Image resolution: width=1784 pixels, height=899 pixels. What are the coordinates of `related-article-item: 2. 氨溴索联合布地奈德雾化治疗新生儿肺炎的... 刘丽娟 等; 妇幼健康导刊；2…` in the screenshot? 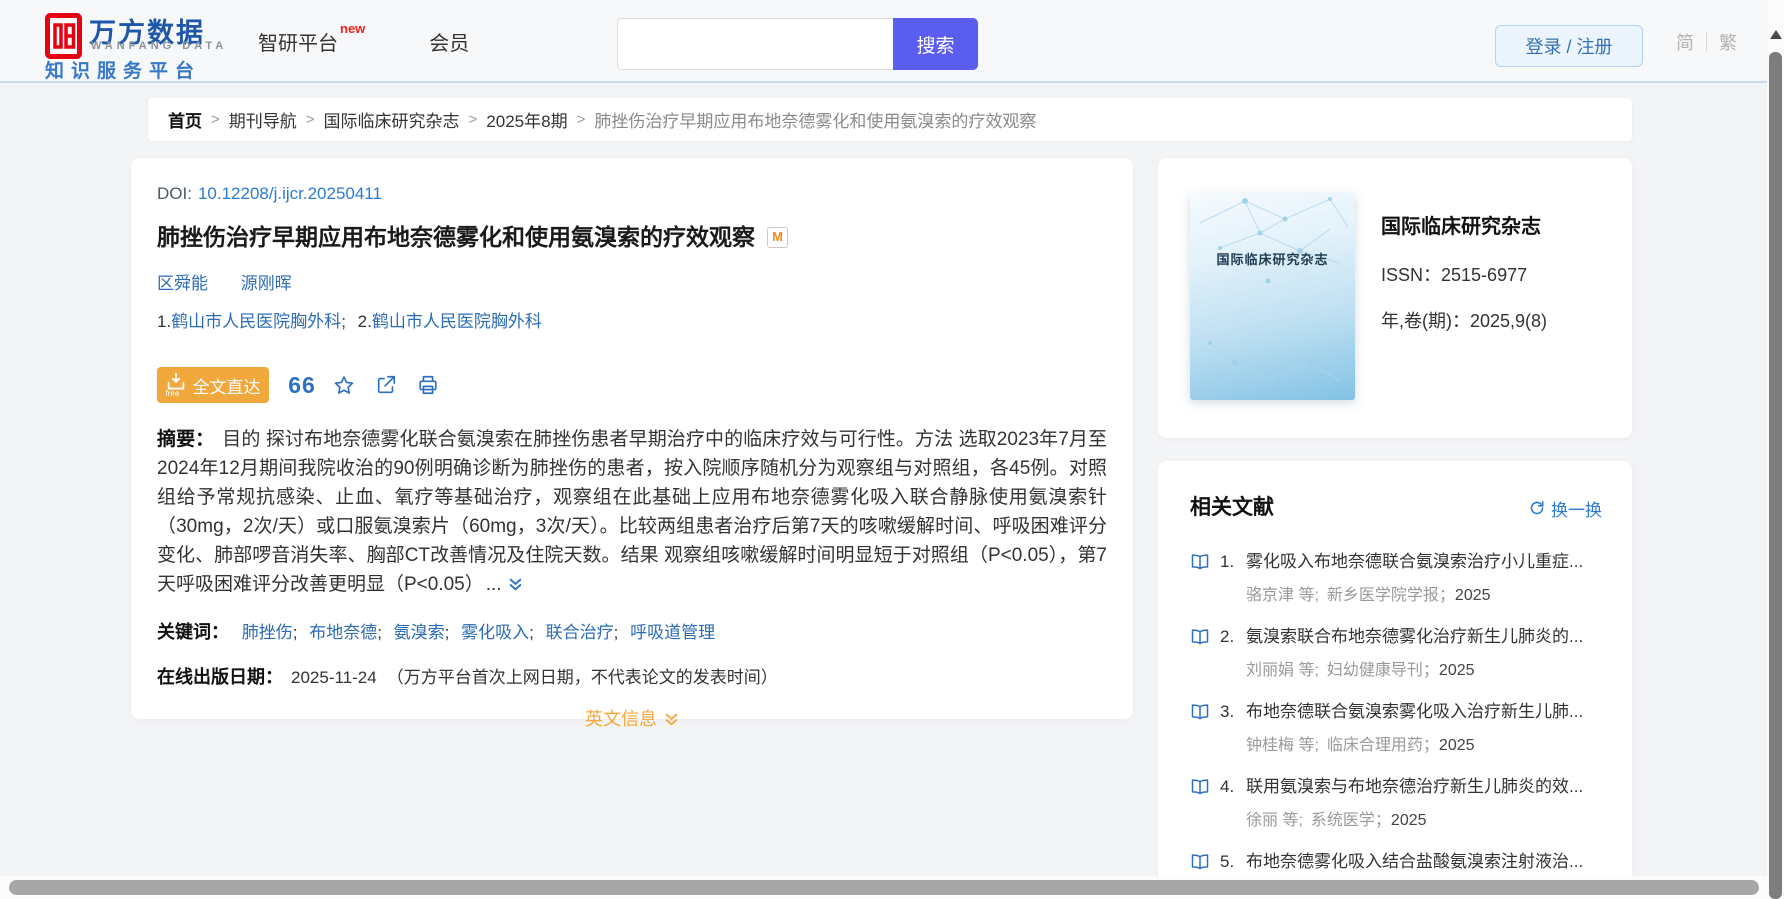 It's located at (1396, 653).